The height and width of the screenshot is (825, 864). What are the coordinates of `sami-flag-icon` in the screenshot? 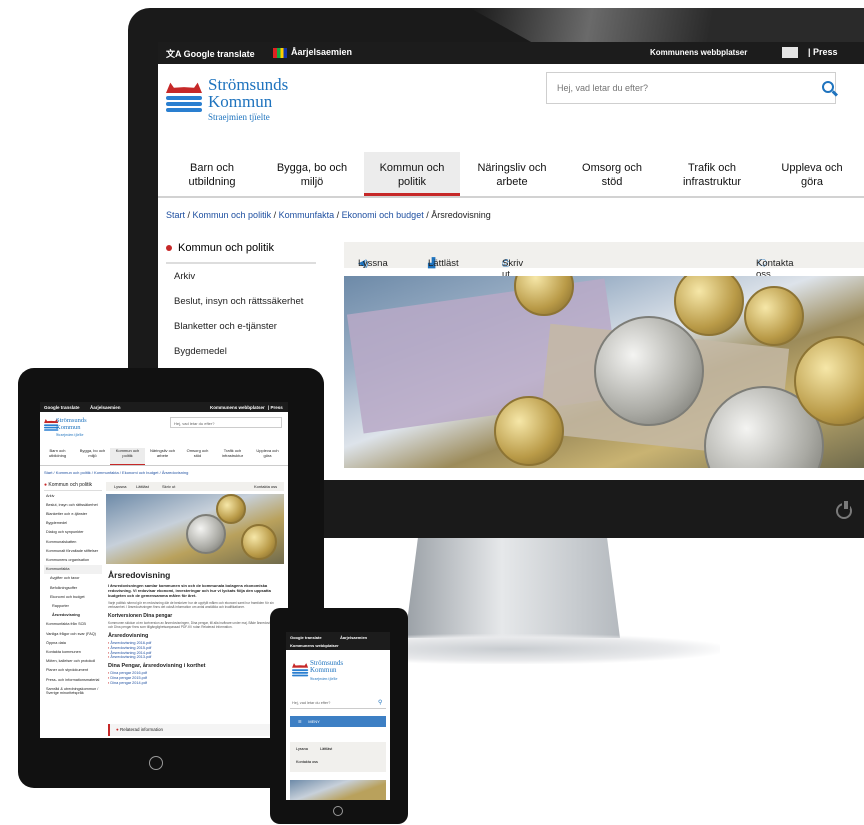 It's located at (280, 52).